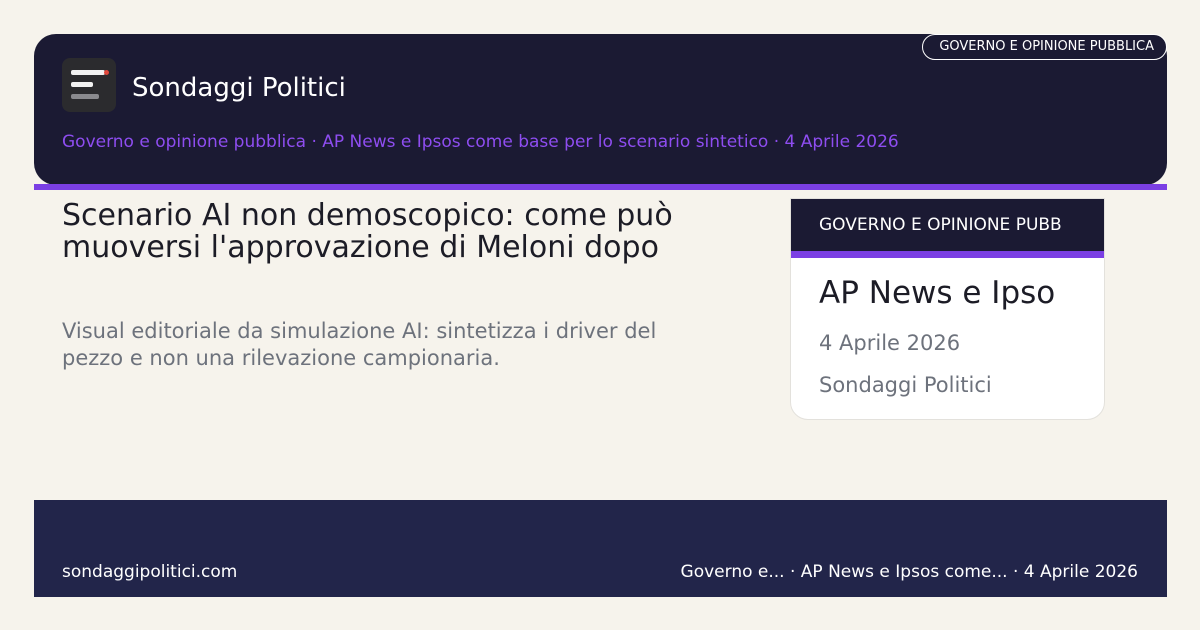 The height and width of the screenshot is (630, 1200). What do you see at coordinates (937, 293) in the screenshot?
I see `card-title: AP News e Ipso` at bounding box center [937, 293].